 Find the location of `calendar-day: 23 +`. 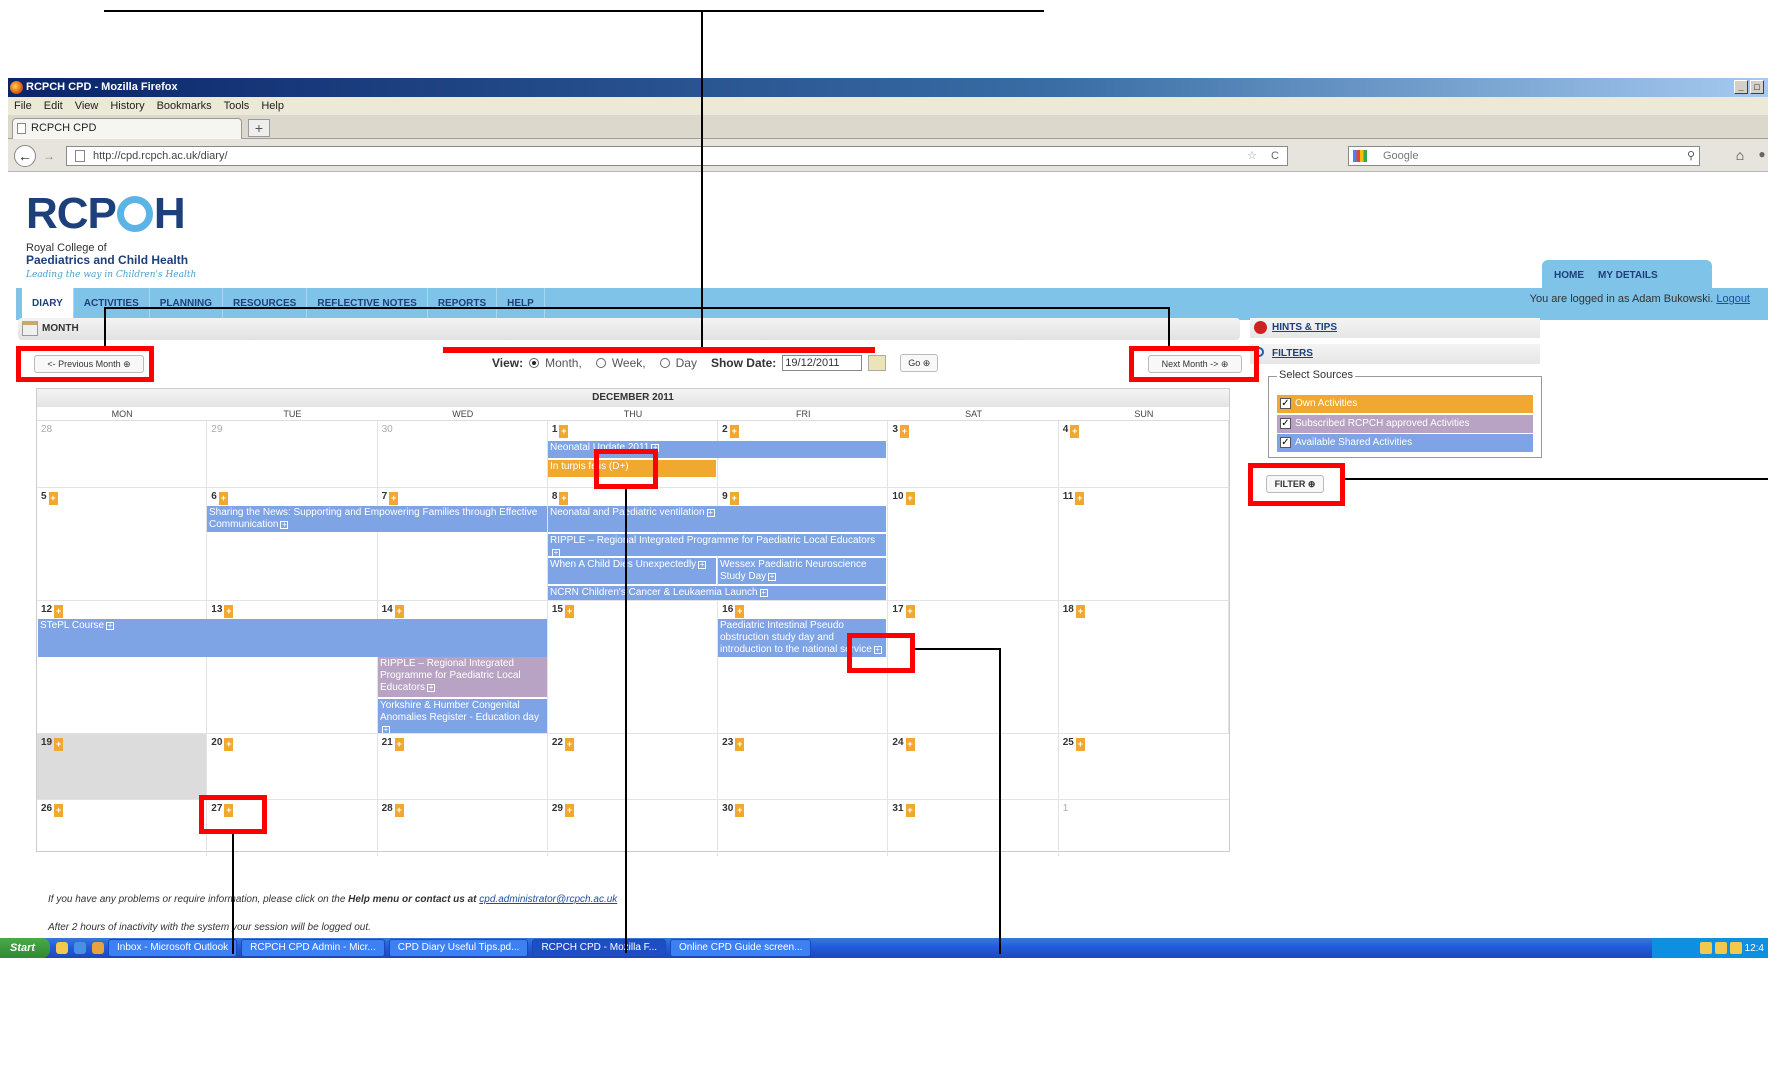

calendar-day: 23 + is located at coordinates (803, 766).